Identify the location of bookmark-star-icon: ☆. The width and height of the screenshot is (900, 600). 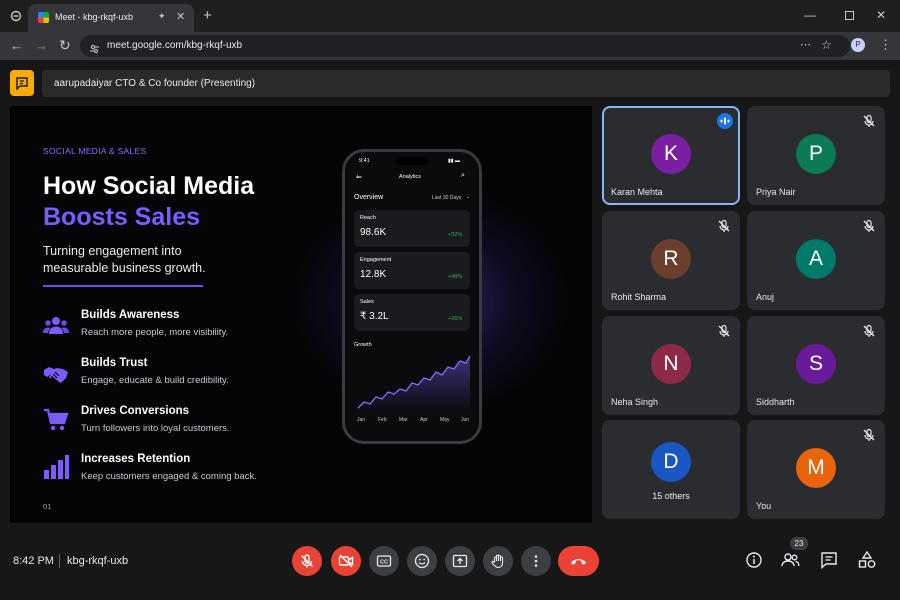
(826, 45).